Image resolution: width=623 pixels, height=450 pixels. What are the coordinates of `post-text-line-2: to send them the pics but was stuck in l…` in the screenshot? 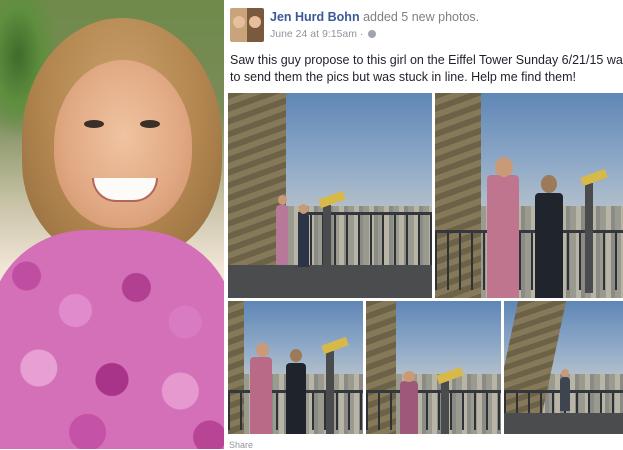 It's located at (403, 77).